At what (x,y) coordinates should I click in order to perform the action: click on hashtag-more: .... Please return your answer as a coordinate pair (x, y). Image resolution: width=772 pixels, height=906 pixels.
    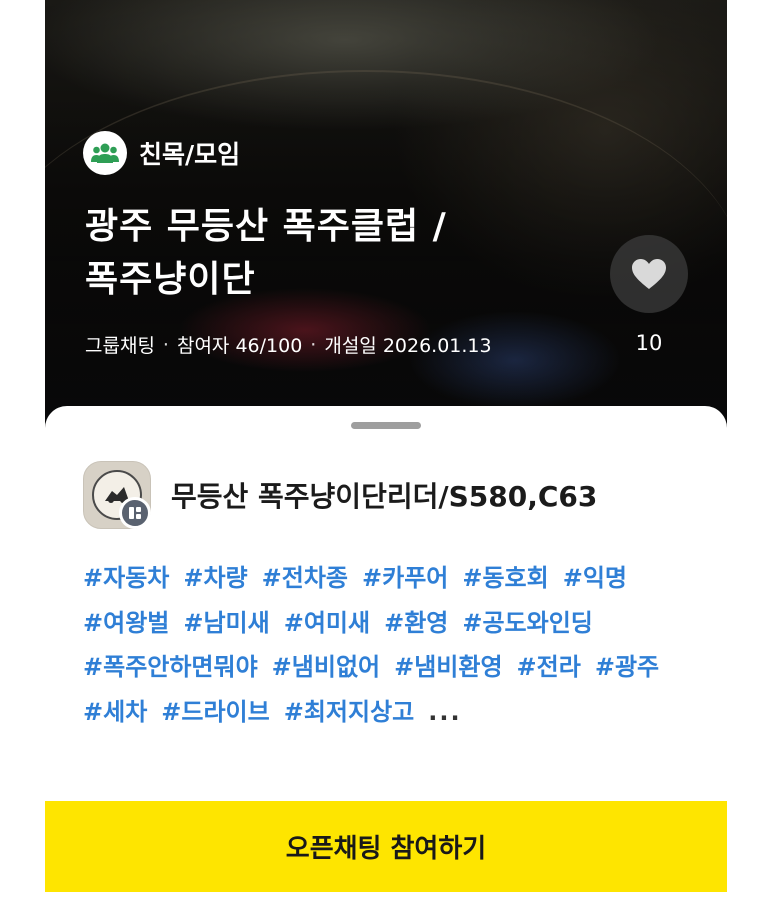
    Looking at the image, I should click on (444, 712).